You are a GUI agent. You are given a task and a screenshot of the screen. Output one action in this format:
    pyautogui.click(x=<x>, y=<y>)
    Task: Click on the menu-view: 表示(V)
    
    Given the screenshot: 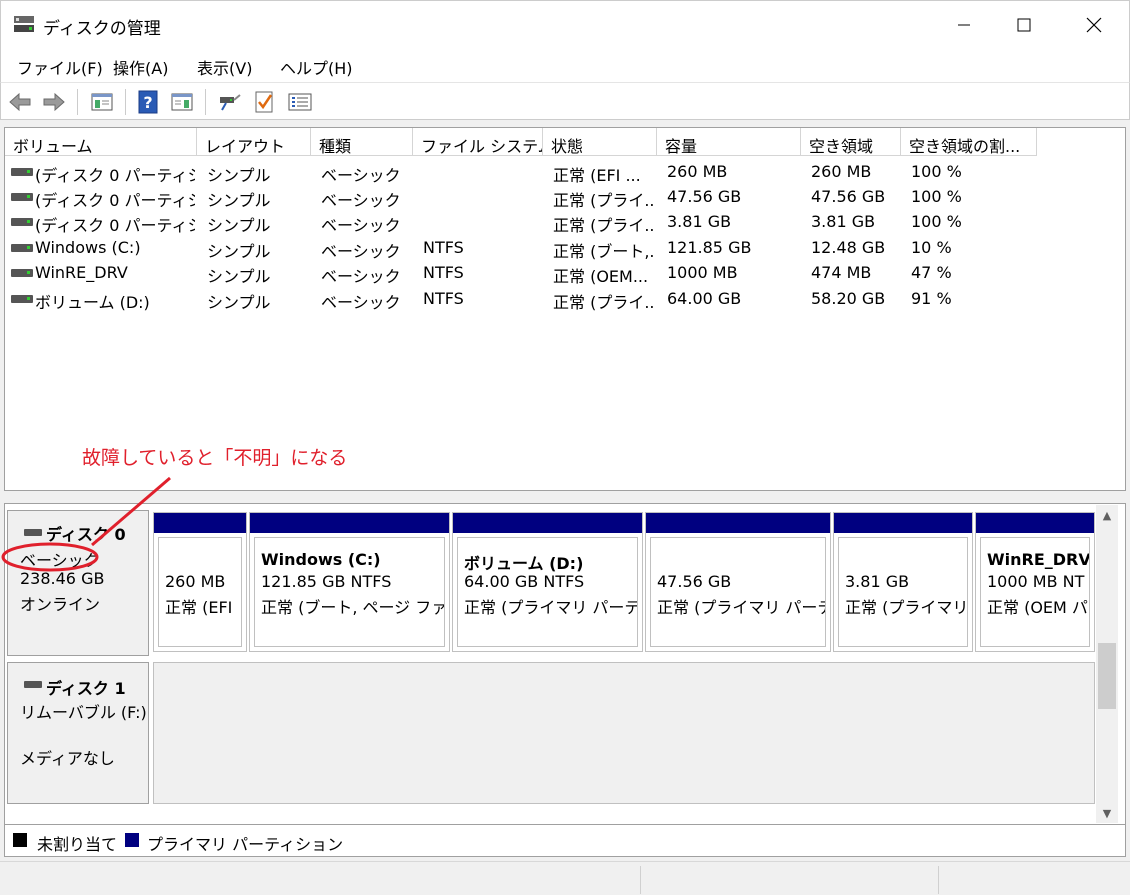 What is the action you would take?
    pyautogui.click(x=224, y=67)
    